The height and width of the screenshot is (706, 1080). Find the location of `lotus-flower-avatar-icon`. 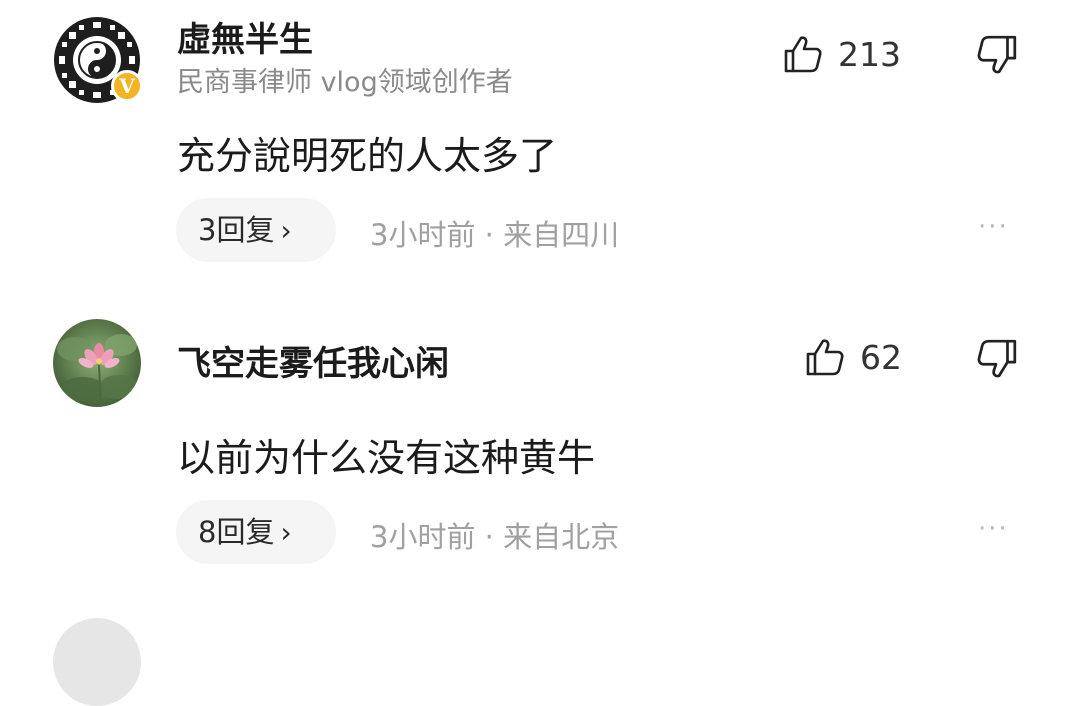

lotus-flower-avatar-icon is located at coordinates (97, 363).